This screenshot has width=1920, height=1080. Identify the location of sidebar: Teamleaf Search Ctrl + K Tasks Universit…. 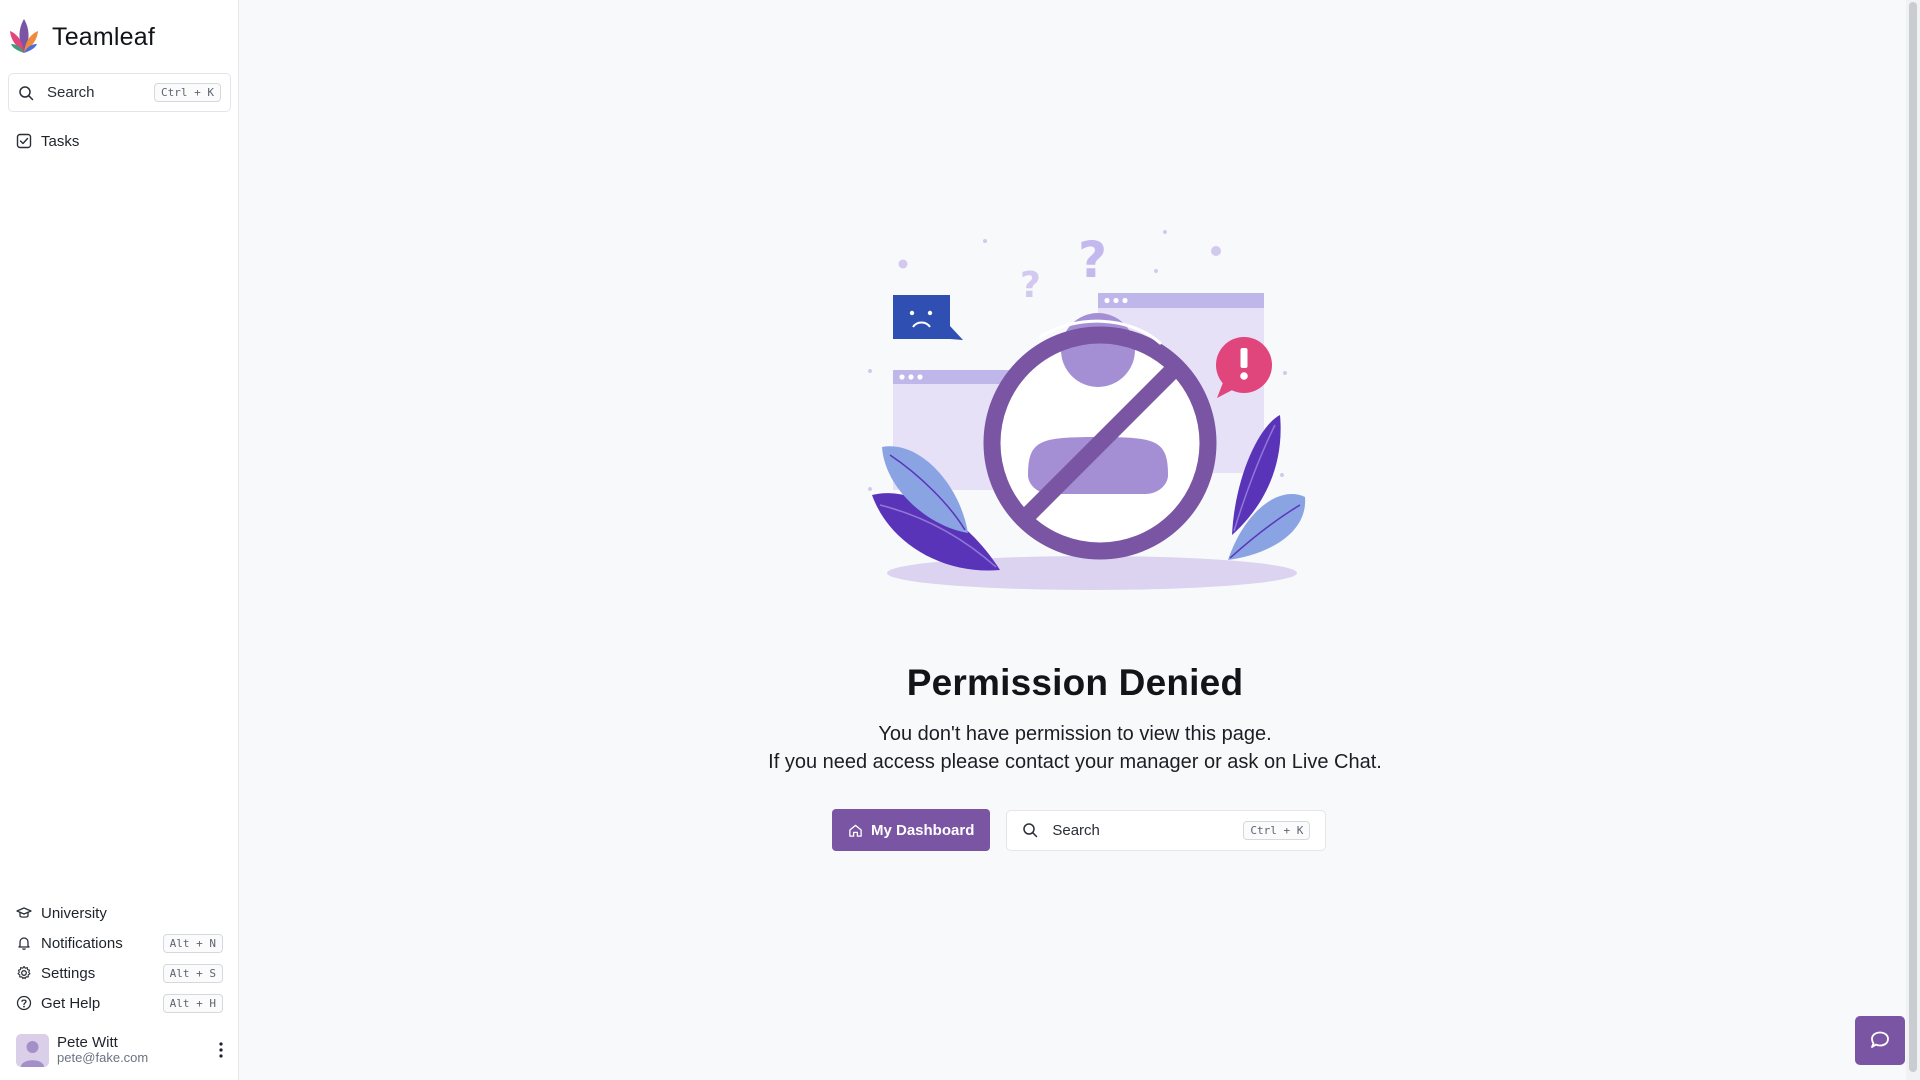
(119, 540).